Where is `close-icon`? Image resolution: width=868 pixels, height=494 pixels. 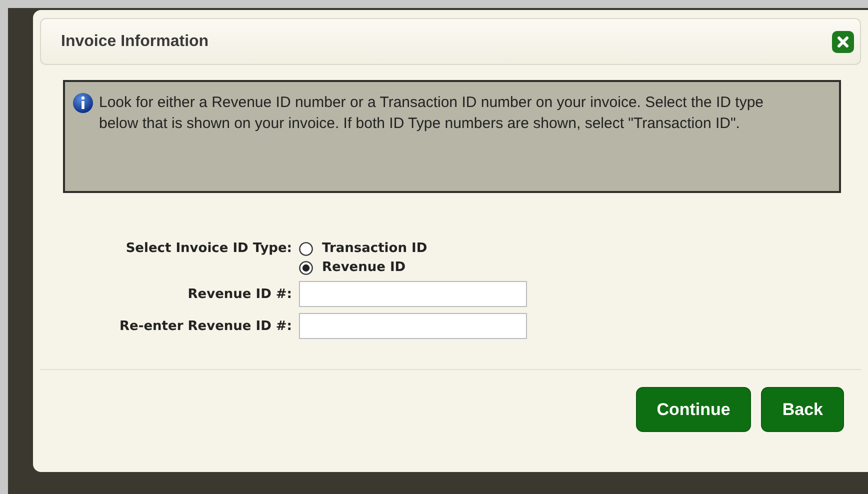
close-icon is located at coordinates (843, 42).